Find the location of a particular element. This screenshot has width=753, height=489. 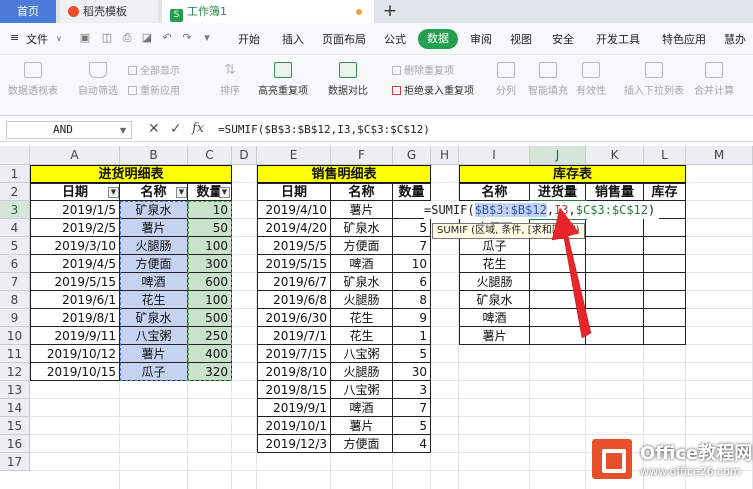

red-arrow-annotation is located at coordinates (571, 273).